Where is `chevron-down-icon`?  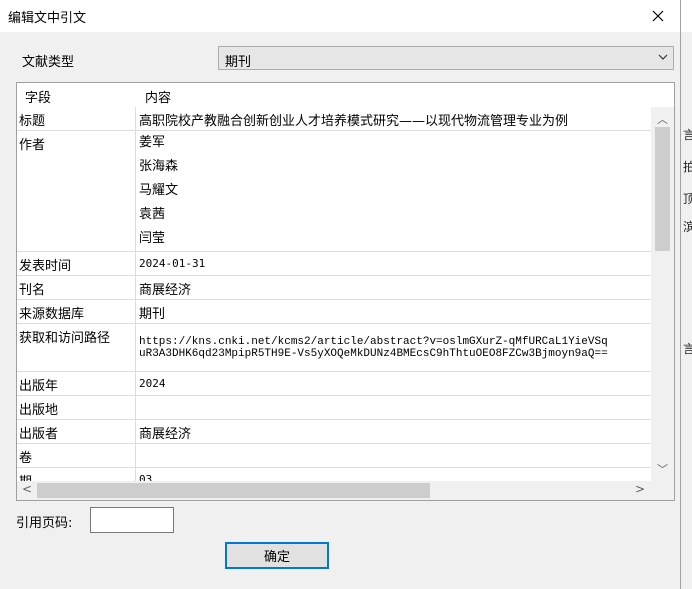
chevron-down-icon is located at coordinates (663, 57).